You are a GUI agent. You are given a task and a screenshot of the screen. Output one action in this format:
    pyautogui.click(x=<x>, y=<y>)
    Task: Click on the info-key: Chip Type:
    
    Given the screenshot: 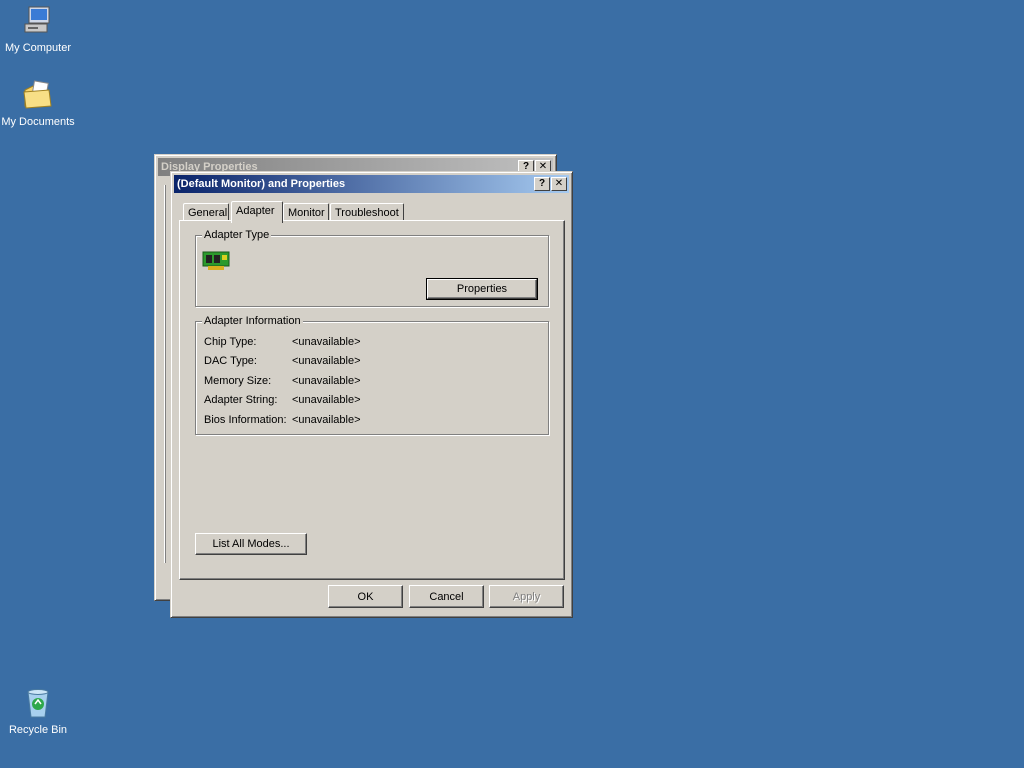 What is the action you would take?
    pyautogui.click(x=230, y=342)
    